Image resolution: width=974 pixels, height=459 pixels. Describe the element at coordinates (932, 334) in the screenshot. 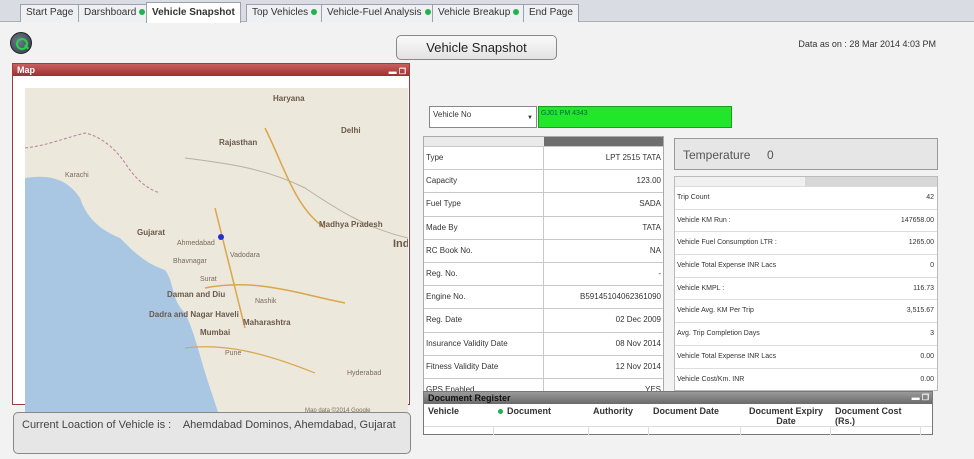

I see `trip-stat-value: 3` at that location.